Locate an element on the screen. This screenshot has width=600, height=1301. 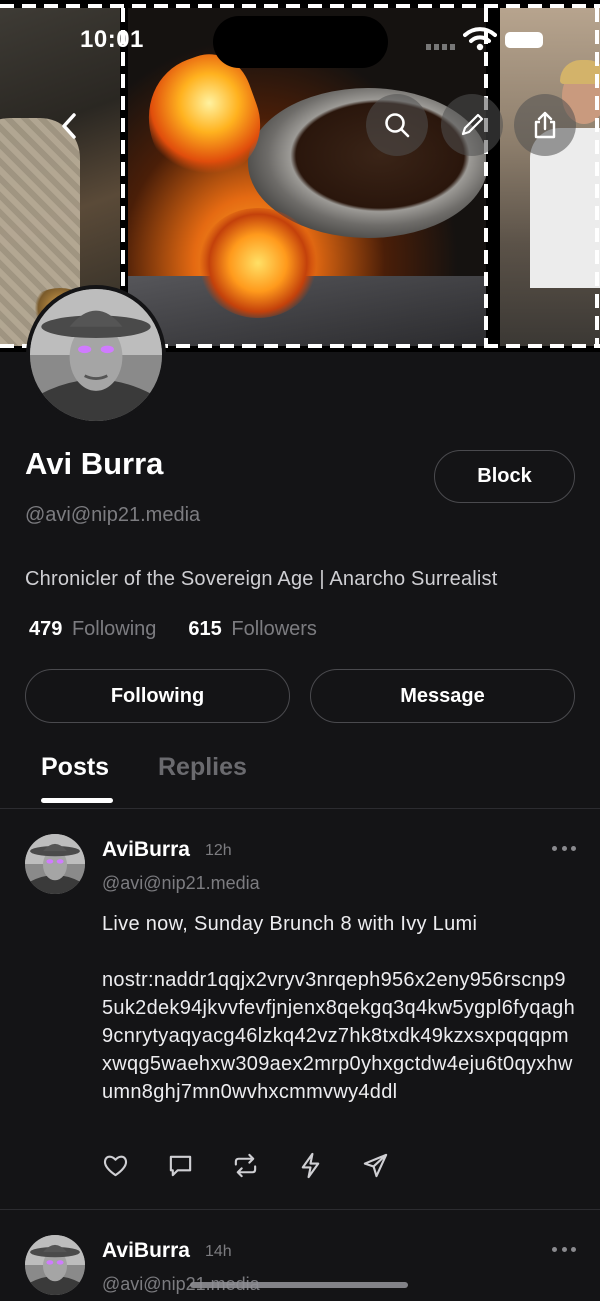
share-icon is located at coordinates (545, 125).